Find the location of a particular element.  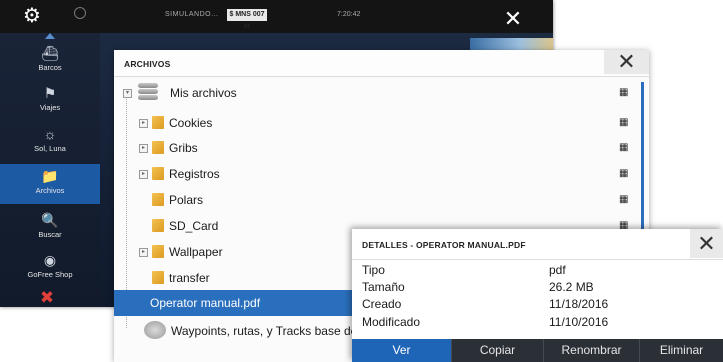

detail-label: Tipo is located at coordinates (373, 270).